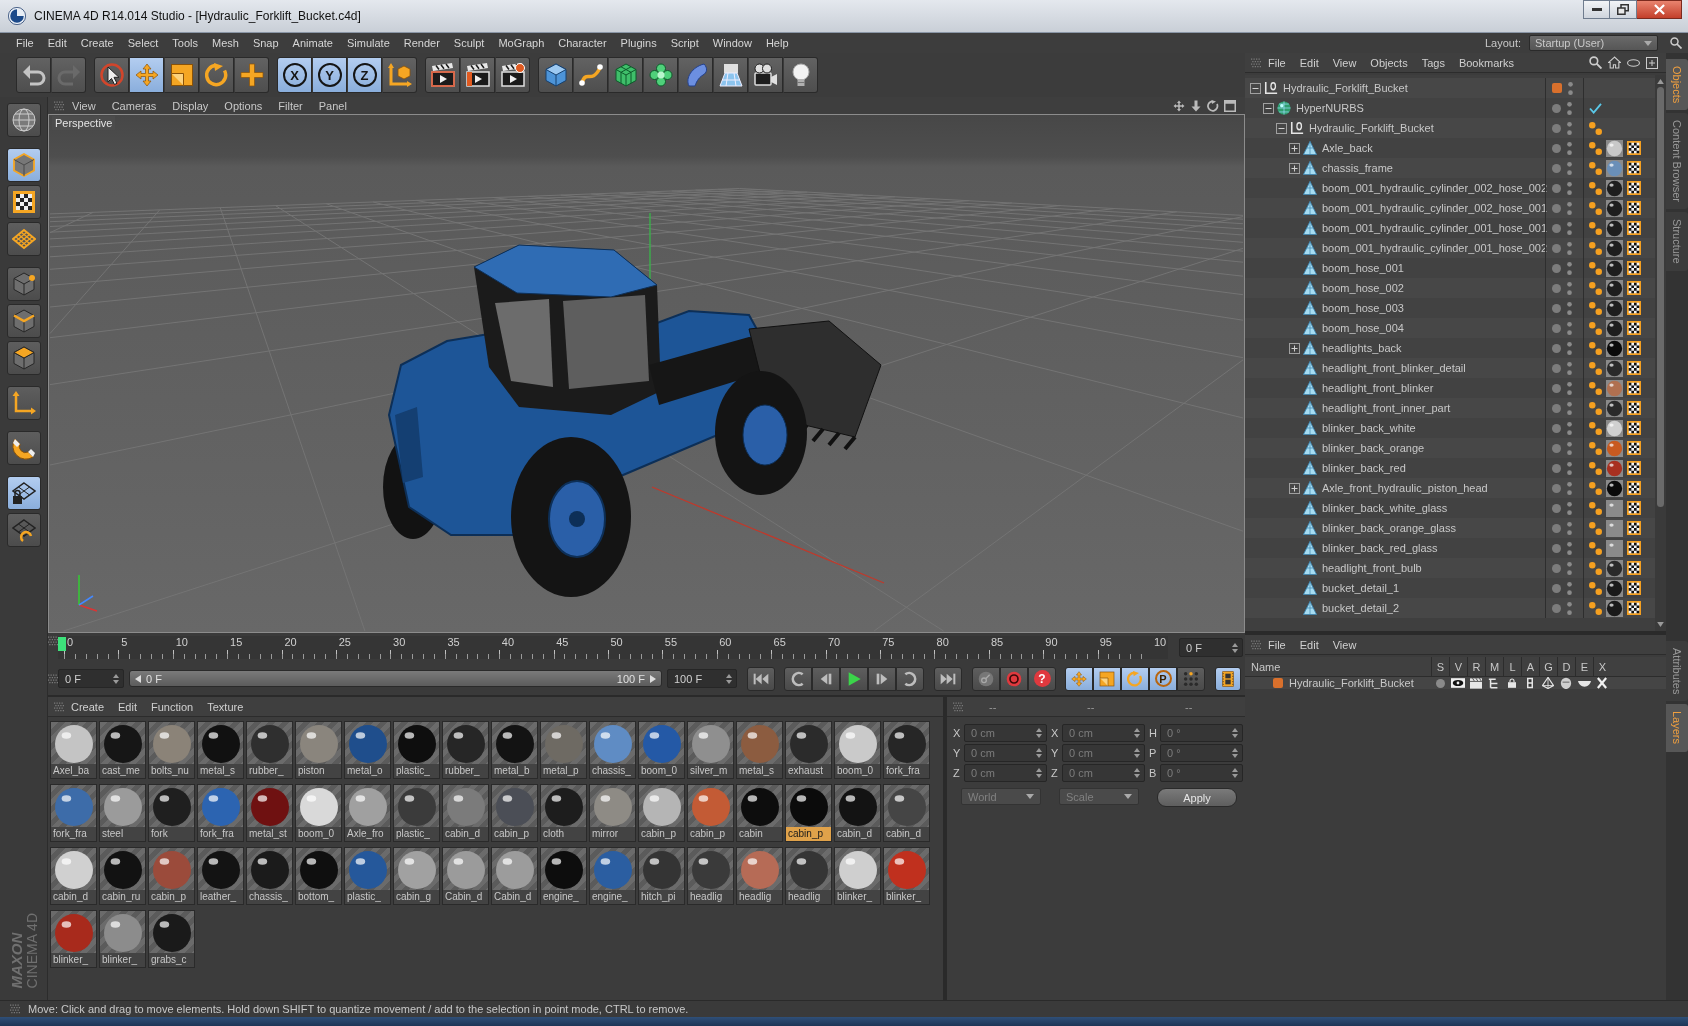  Describe the element at coordinates (732, 43) in the screenshot. I see `menu-item: Window` at that location.